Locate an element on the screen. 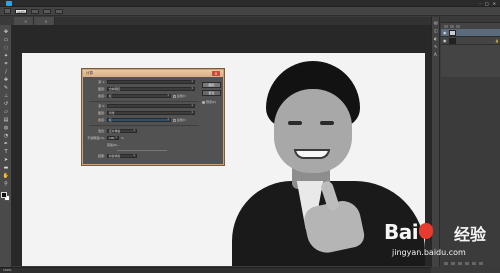 The image size is (500, 273). foreground-color-swatch is located at coordinates (4, 195).